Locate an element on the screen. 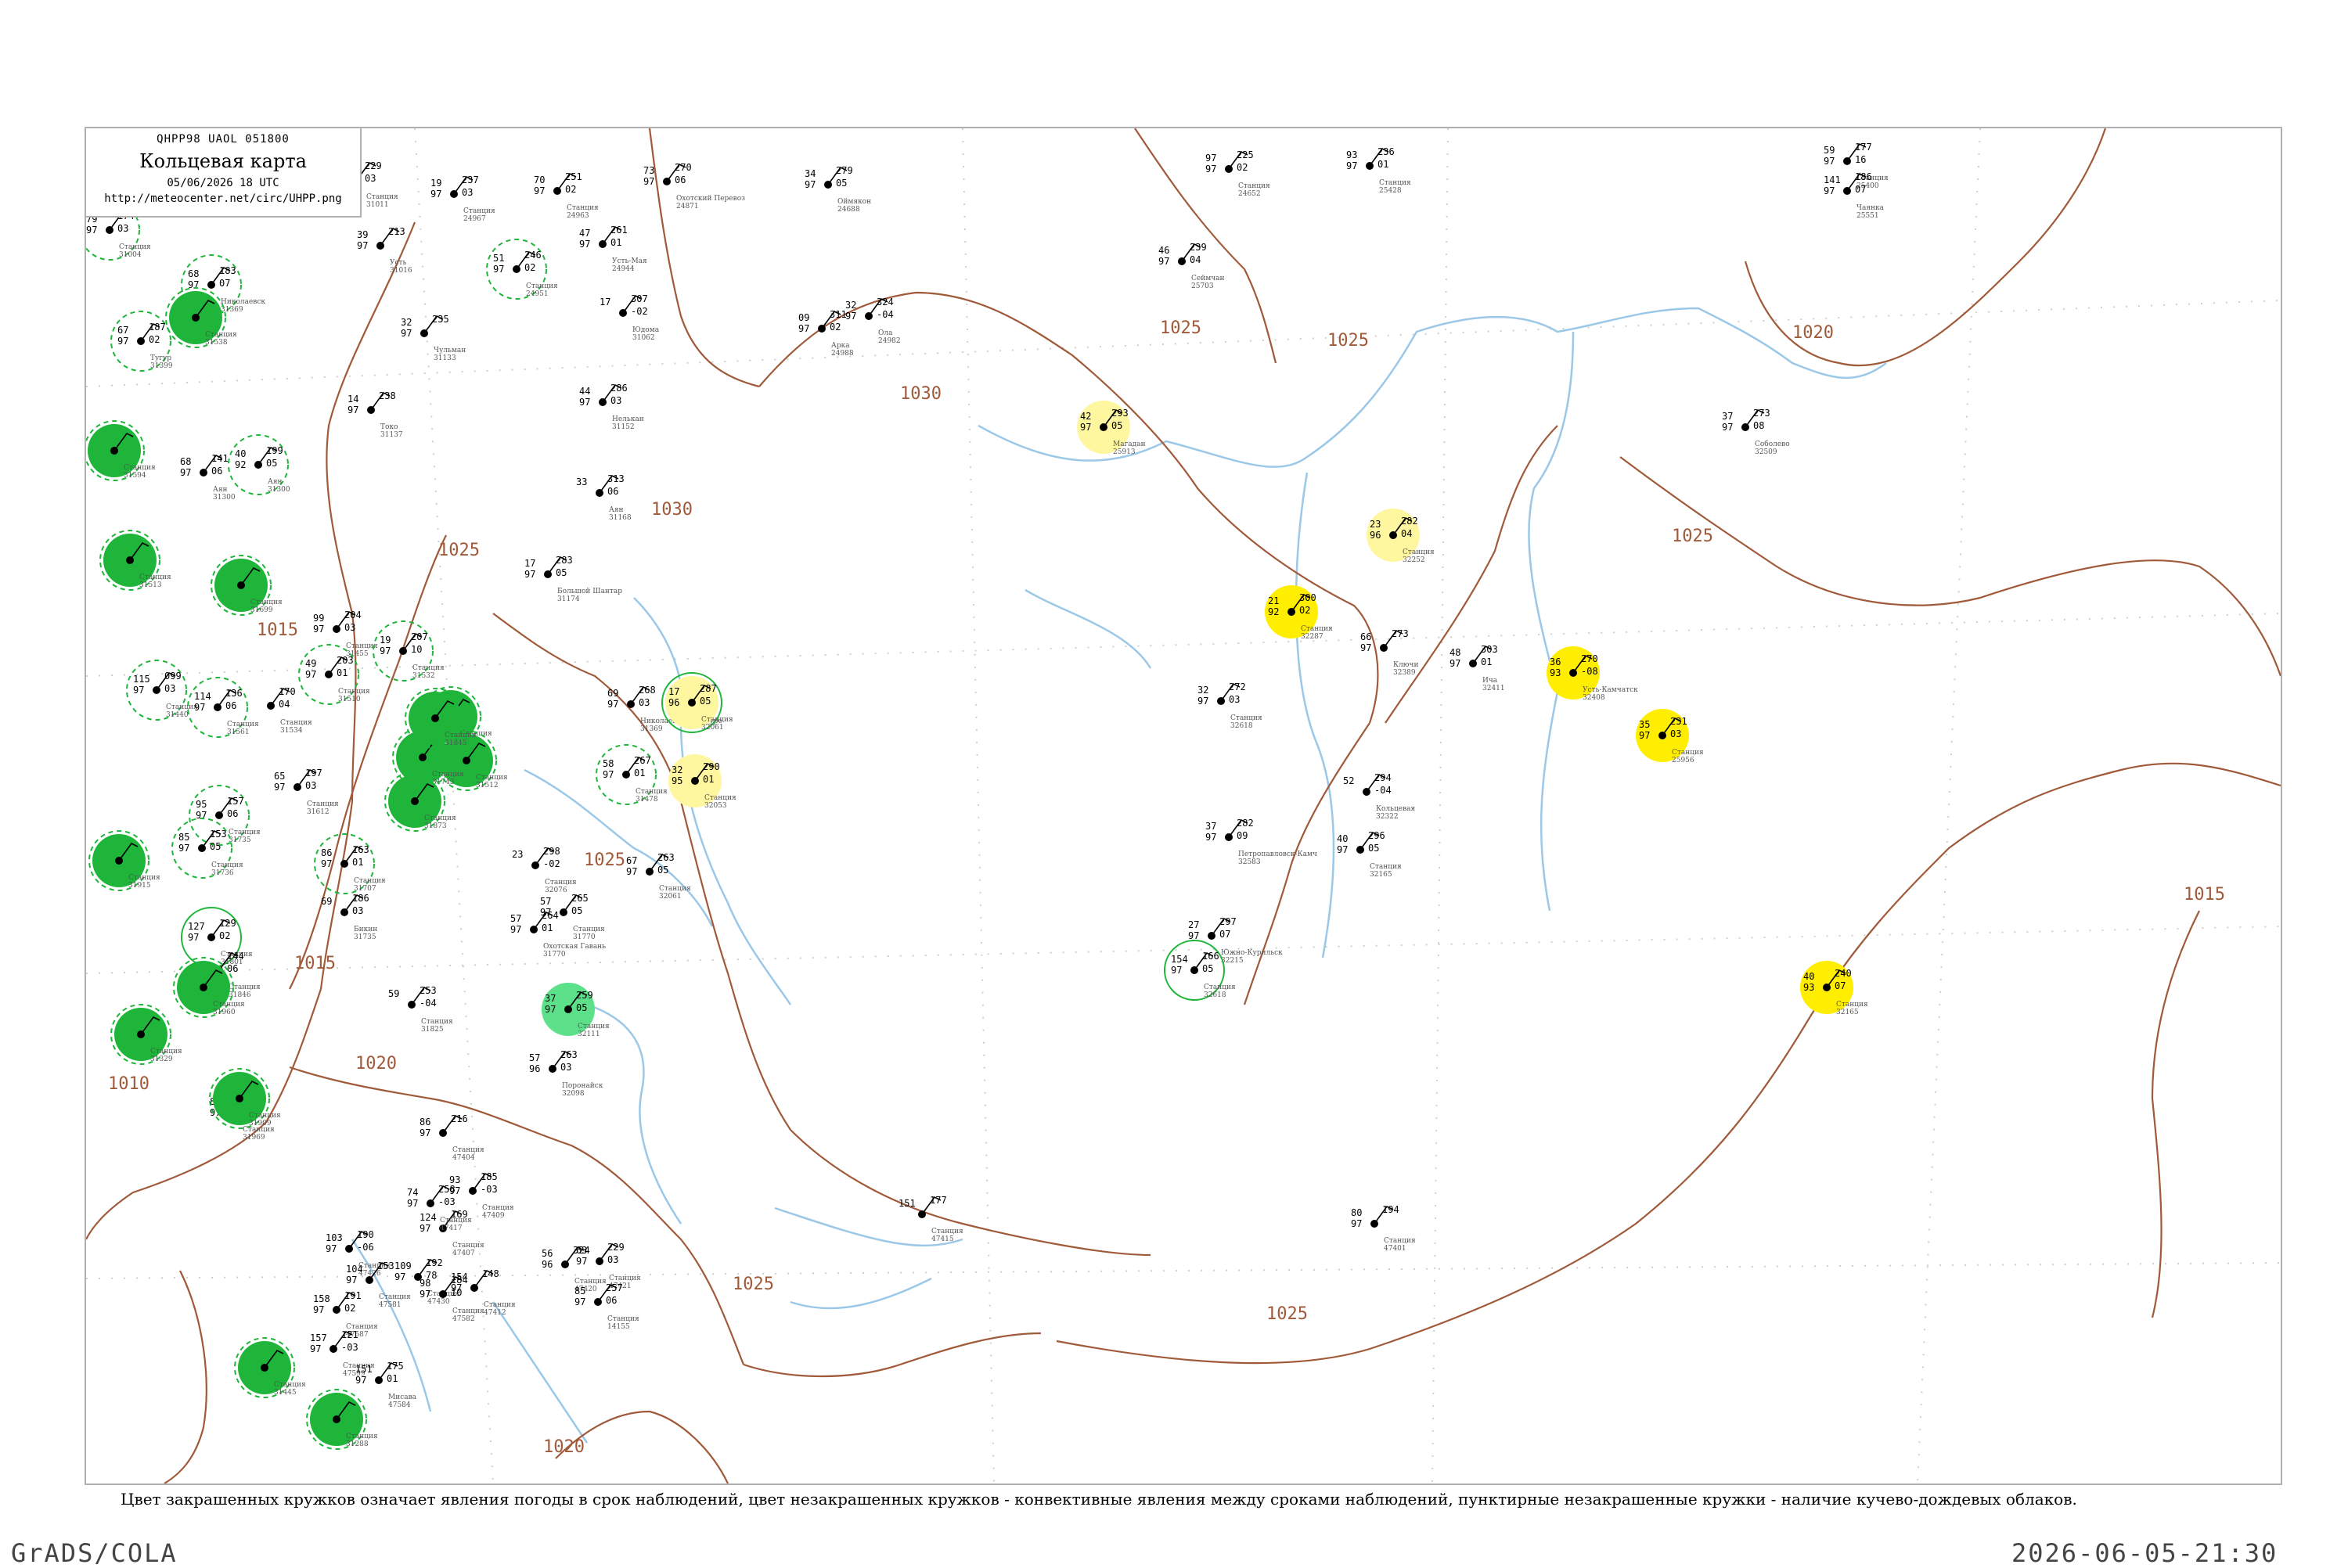  station-name: Тугур is located at coordinates (160, 358).